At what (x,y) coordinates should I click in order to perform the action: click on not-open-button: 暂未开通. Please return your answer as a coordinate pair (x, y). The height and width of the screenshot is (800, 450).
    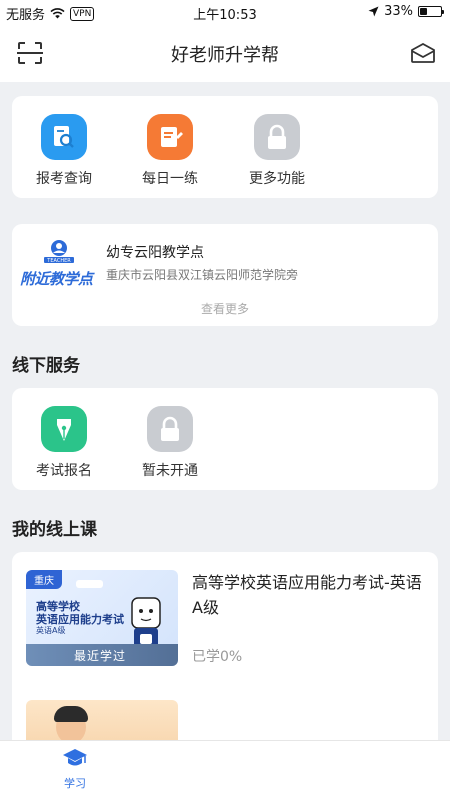
    Looking at the image, I should click on (170, 443).